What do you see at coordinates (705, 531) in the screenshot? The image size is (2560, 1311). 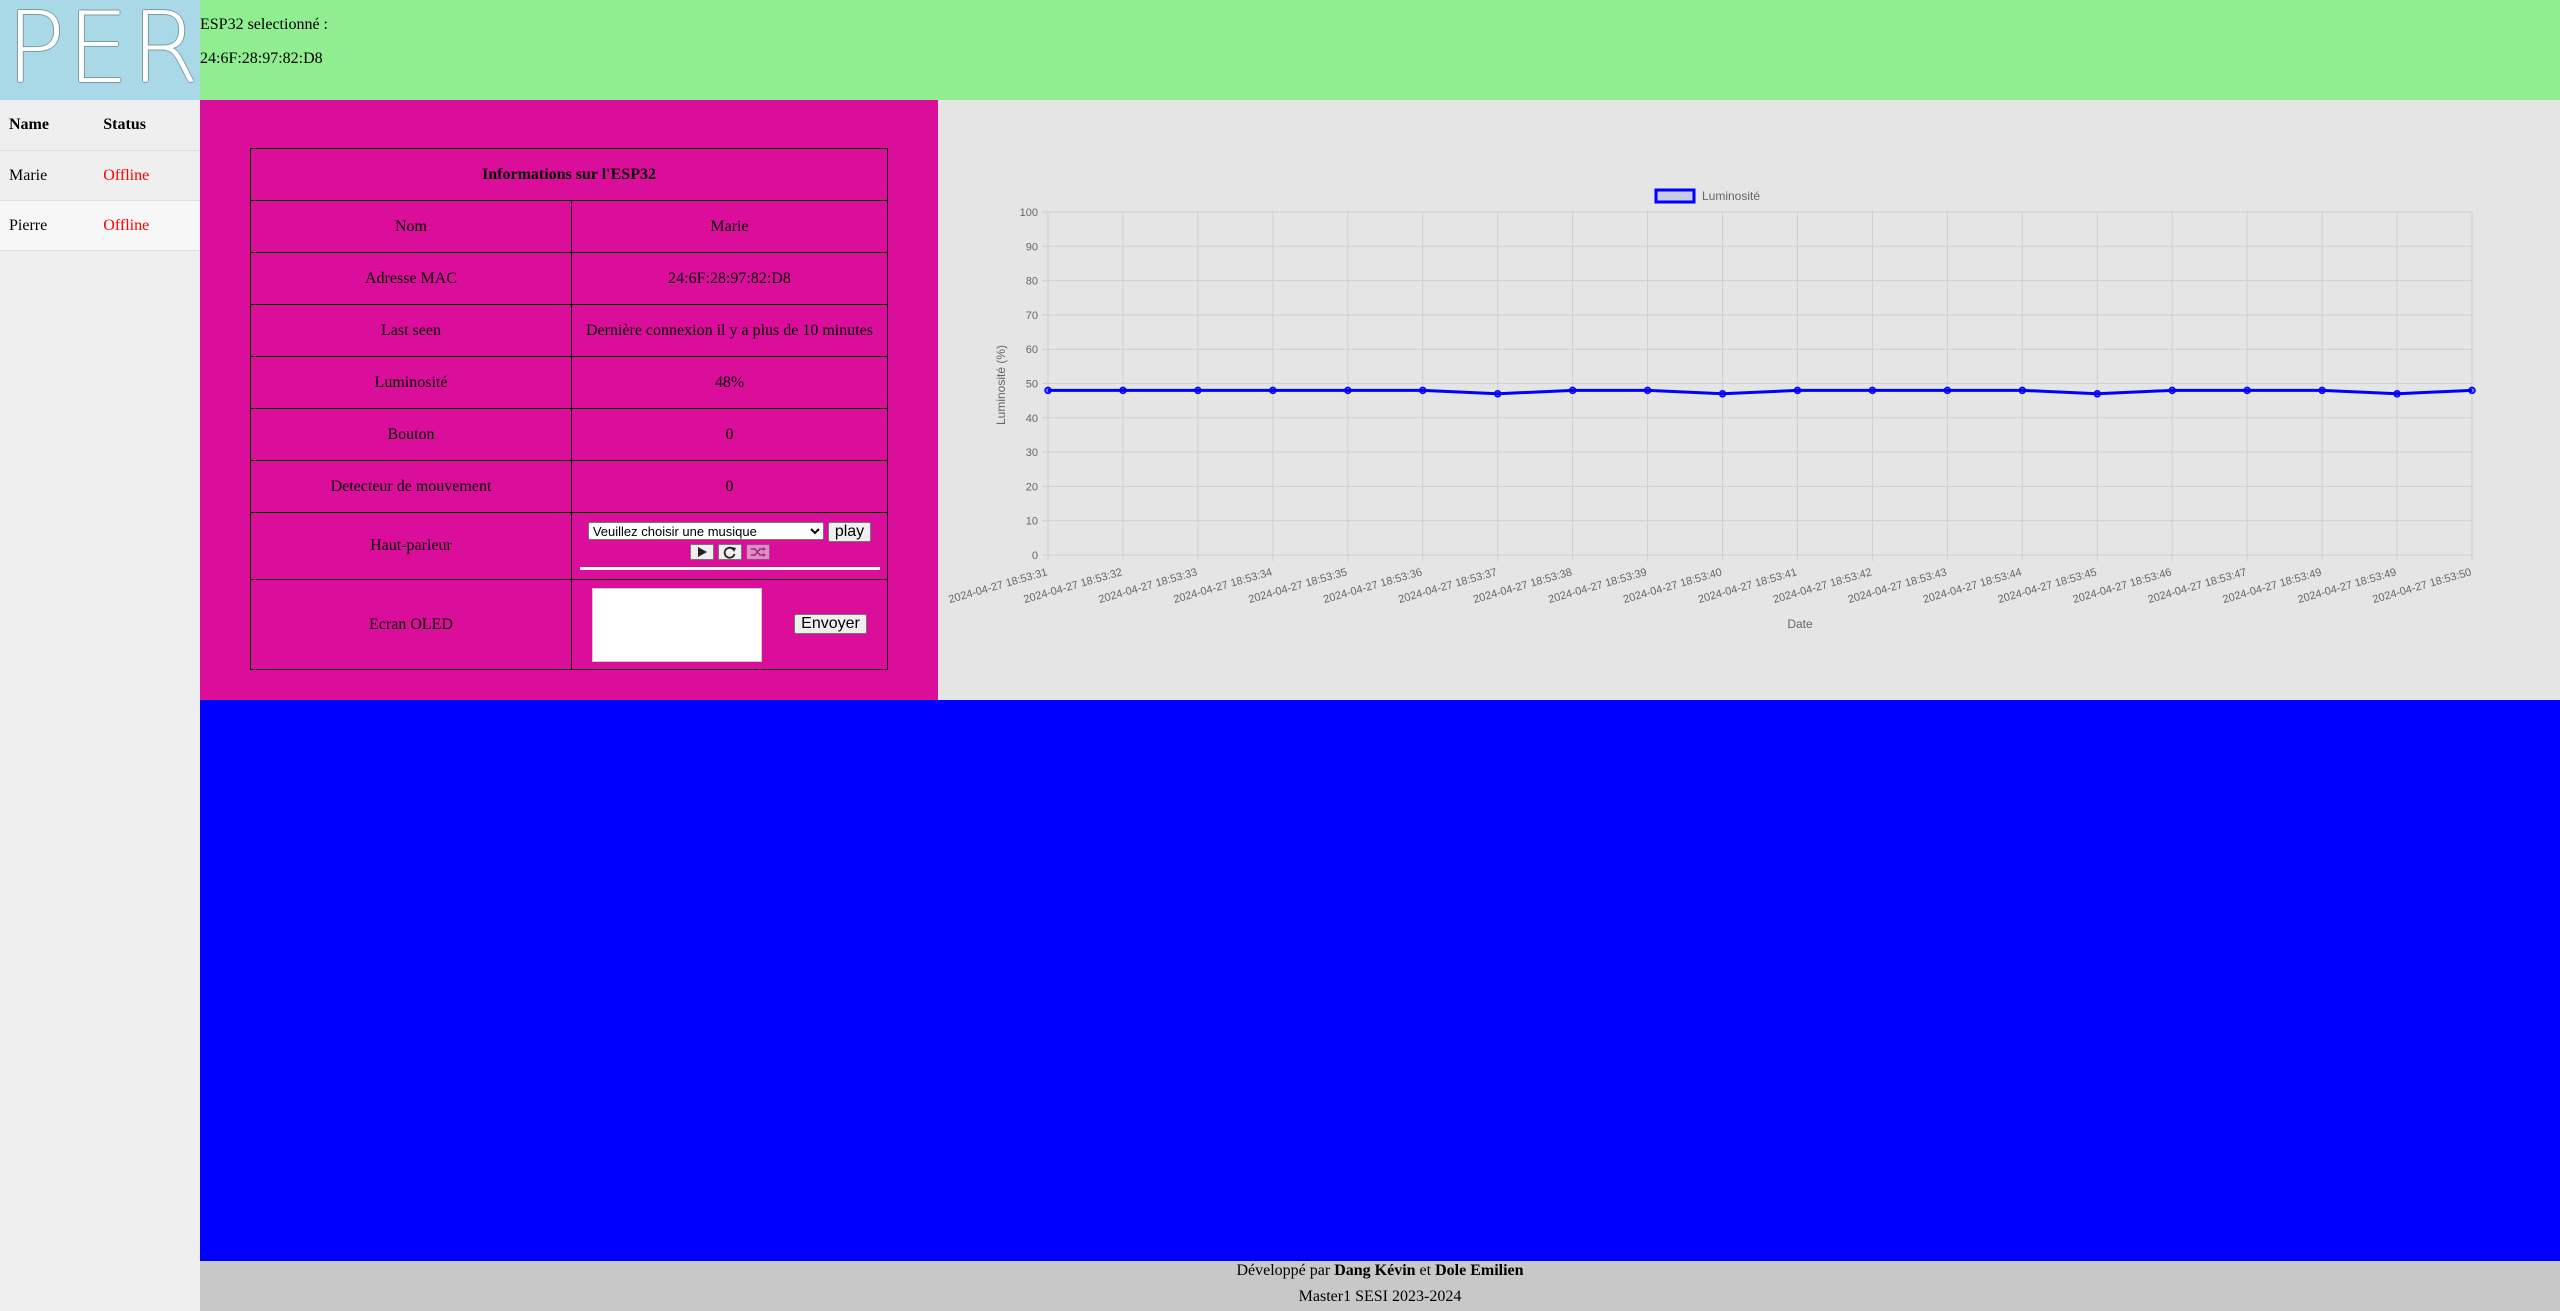 I see `music-select: Veuillez choisir une musique` at bounding box center [705, 531].